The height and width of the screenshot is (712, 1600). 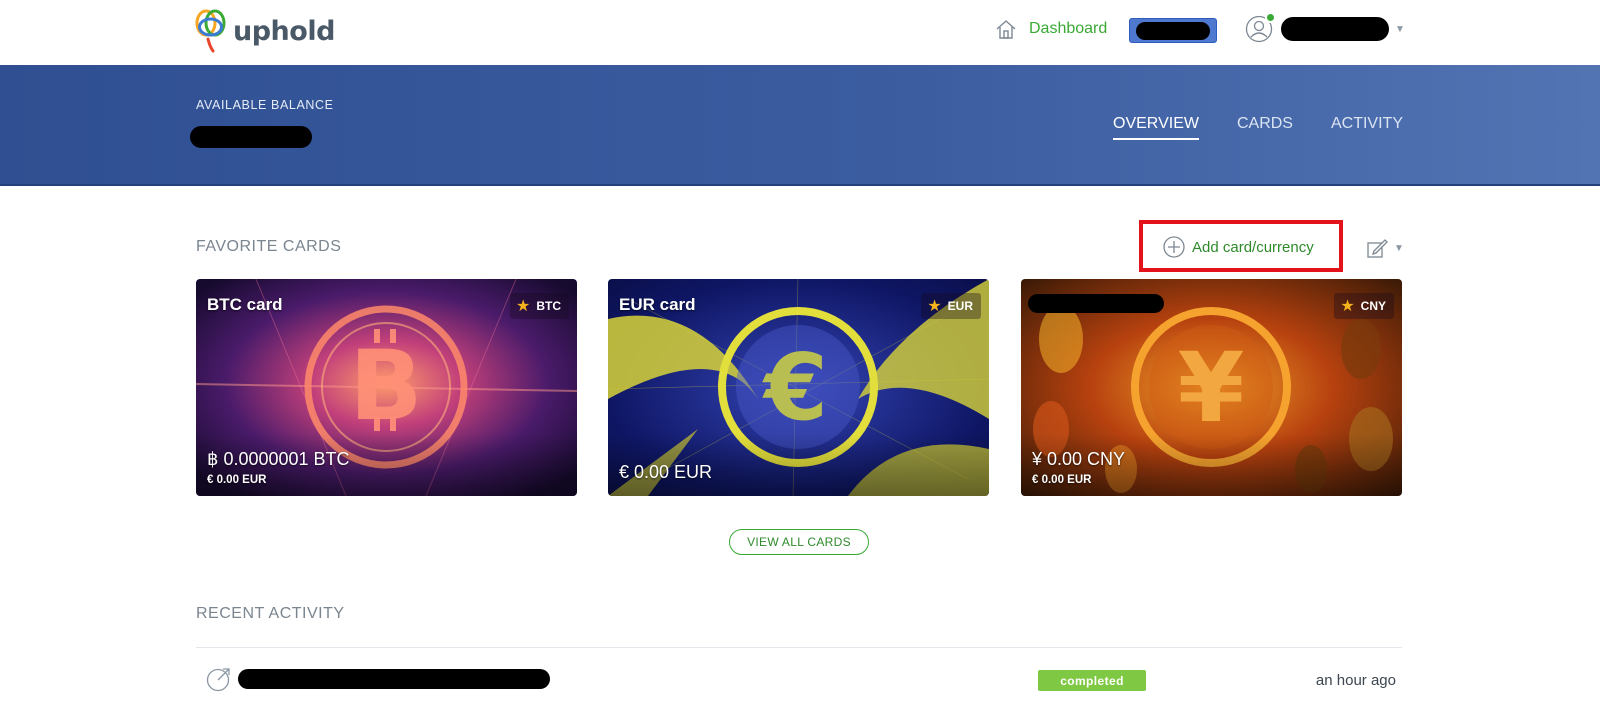 I want to click on tab-cards: CARDS, so click(x=1265, y=127).